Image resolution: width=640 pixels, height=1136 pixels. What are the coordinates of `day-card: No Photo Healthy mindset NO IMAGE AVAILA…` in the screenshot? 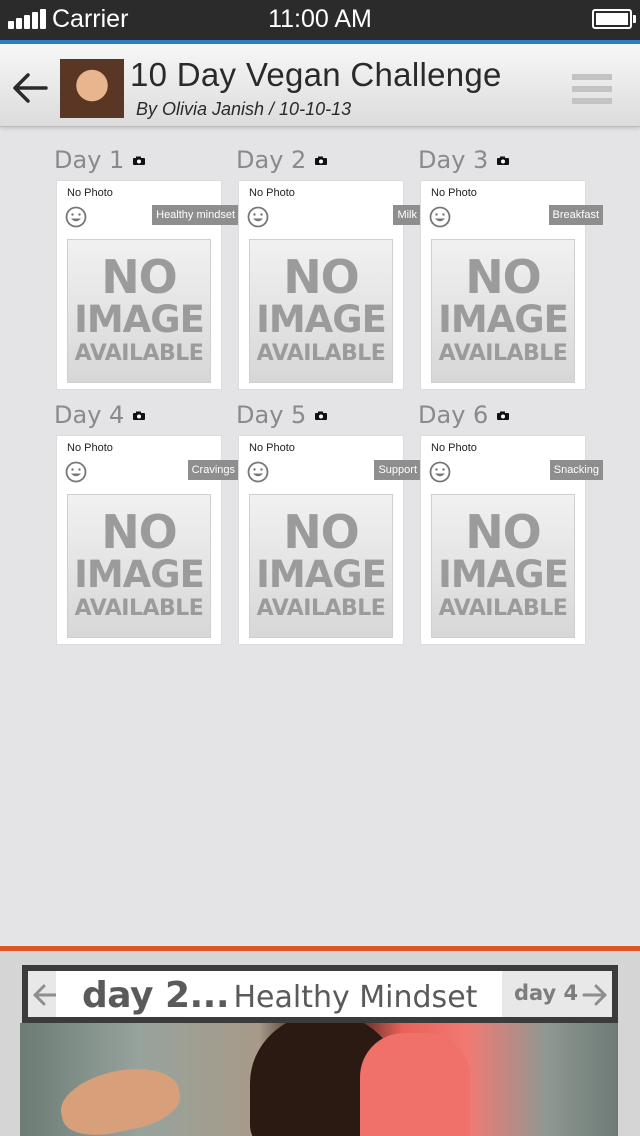 It's located at (147, 285).